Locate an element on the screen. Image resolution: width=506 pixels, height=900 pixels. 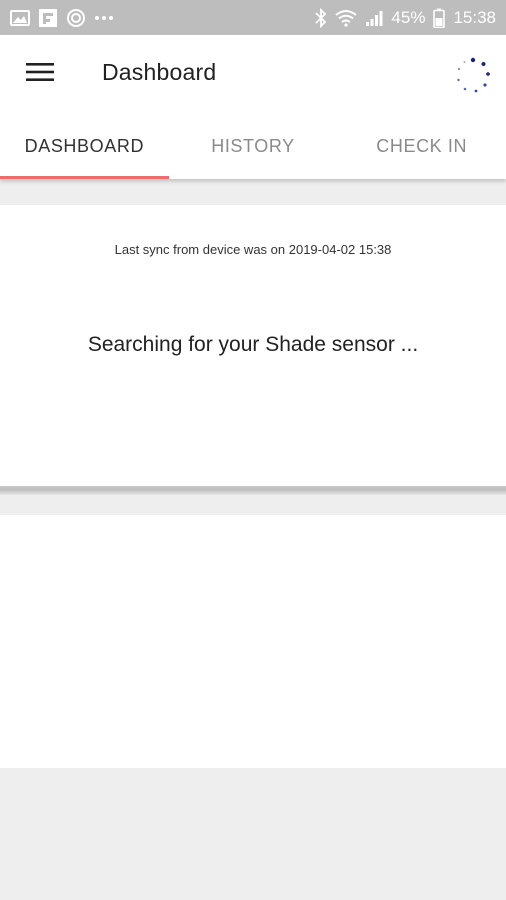
battery-percent: 45% is located at coordinates (408, 17).